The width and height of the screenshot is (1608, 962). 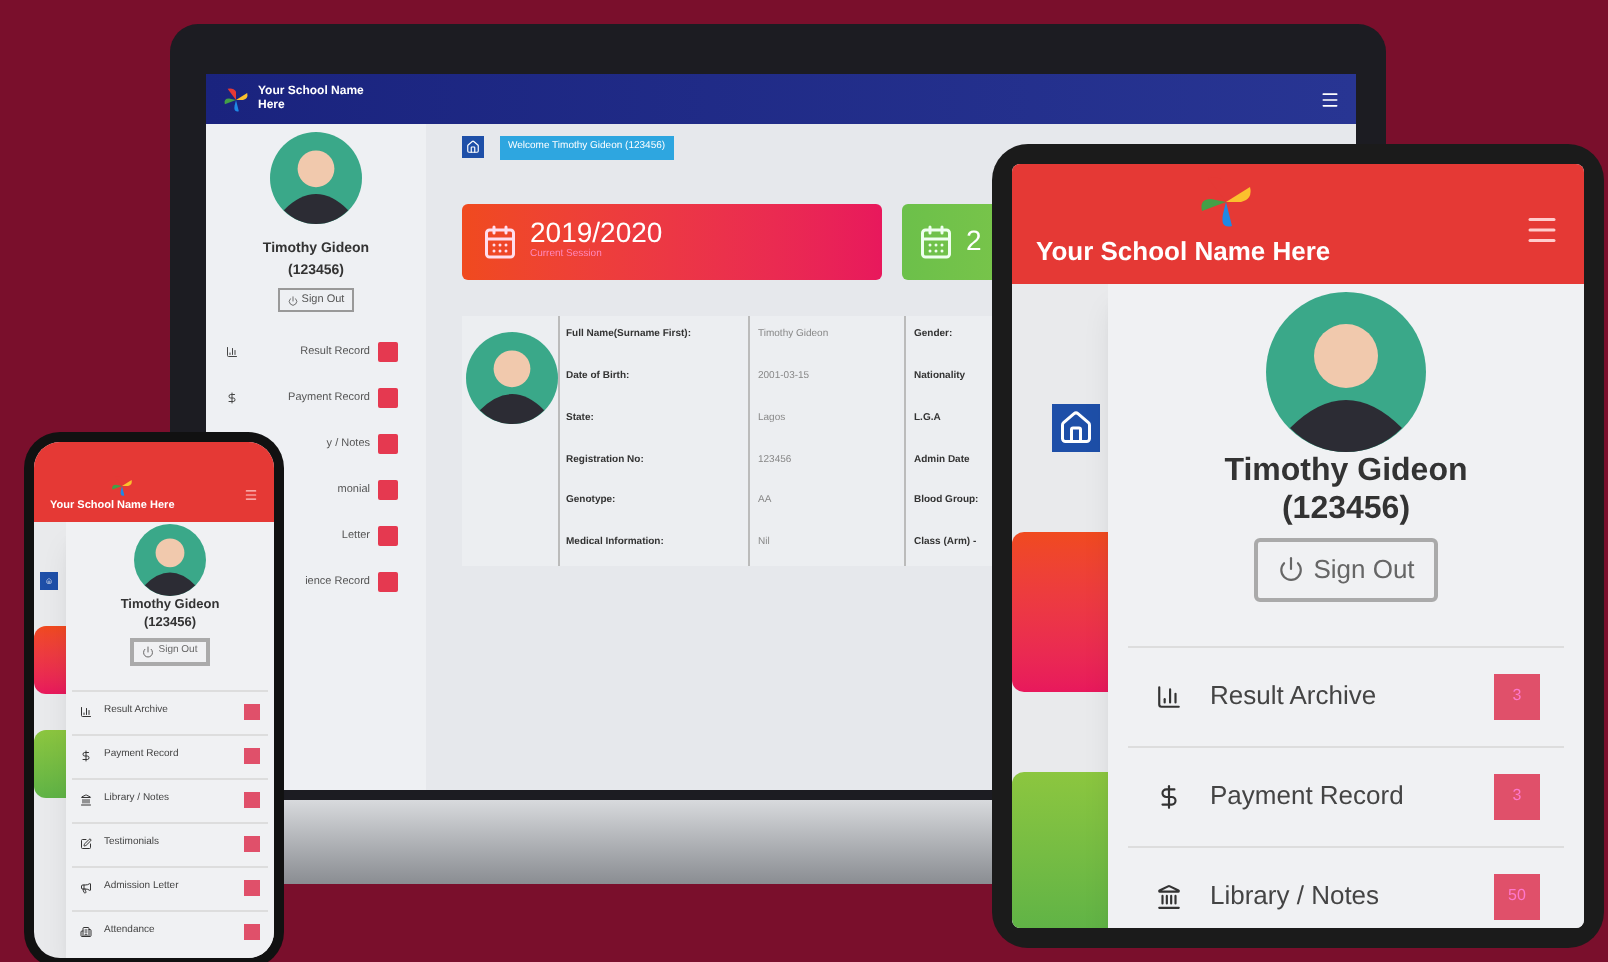 I want to click on menu-item: Payment Record 3, so click(x=1346, y=795).